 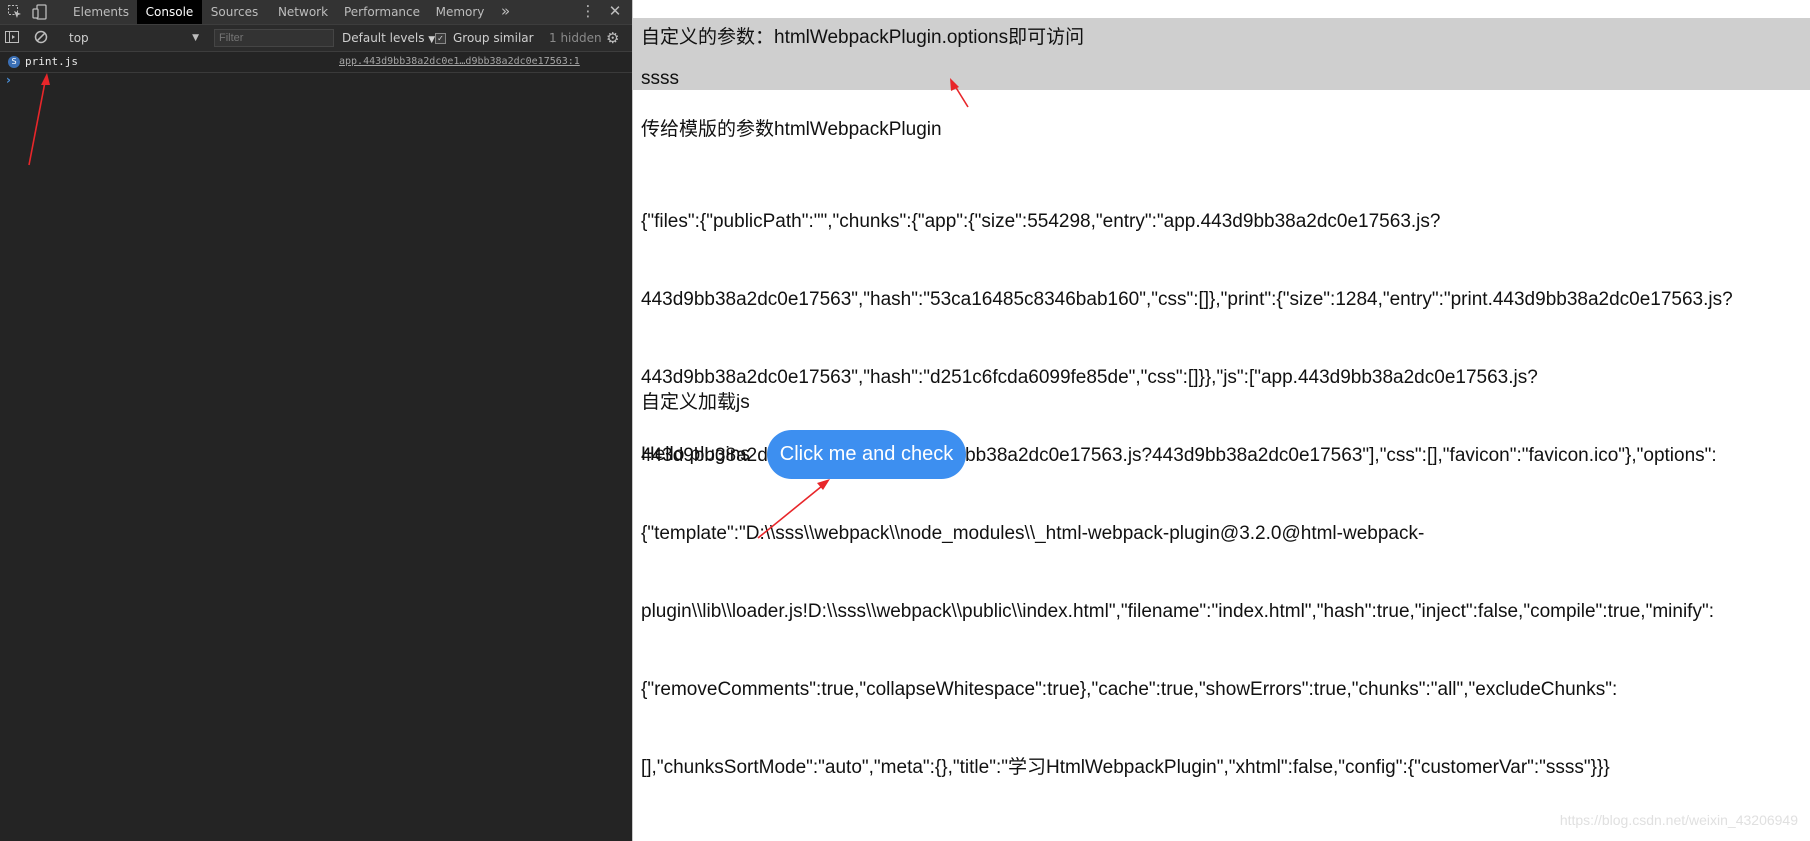 I want to click on tab-memory: Memory, so click(x=460, y=12).